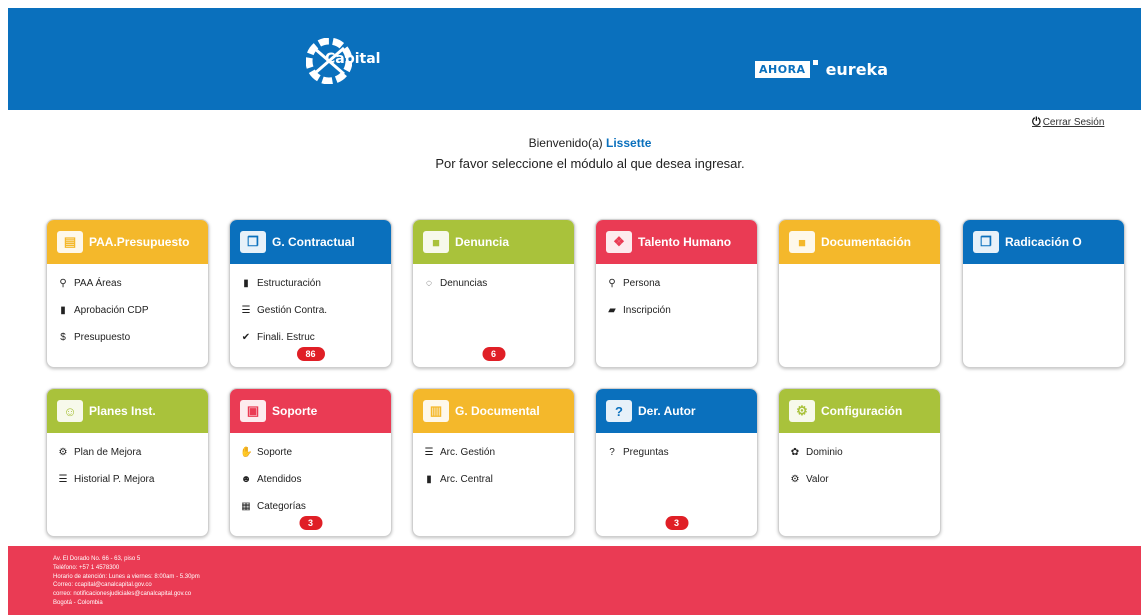 Image resolution: width=1141 pixels, height=615 pixels. I want to click on module-card: ❖ Talento Humano ⚲ Persona ▰ Inscripción, so click(676, 293).